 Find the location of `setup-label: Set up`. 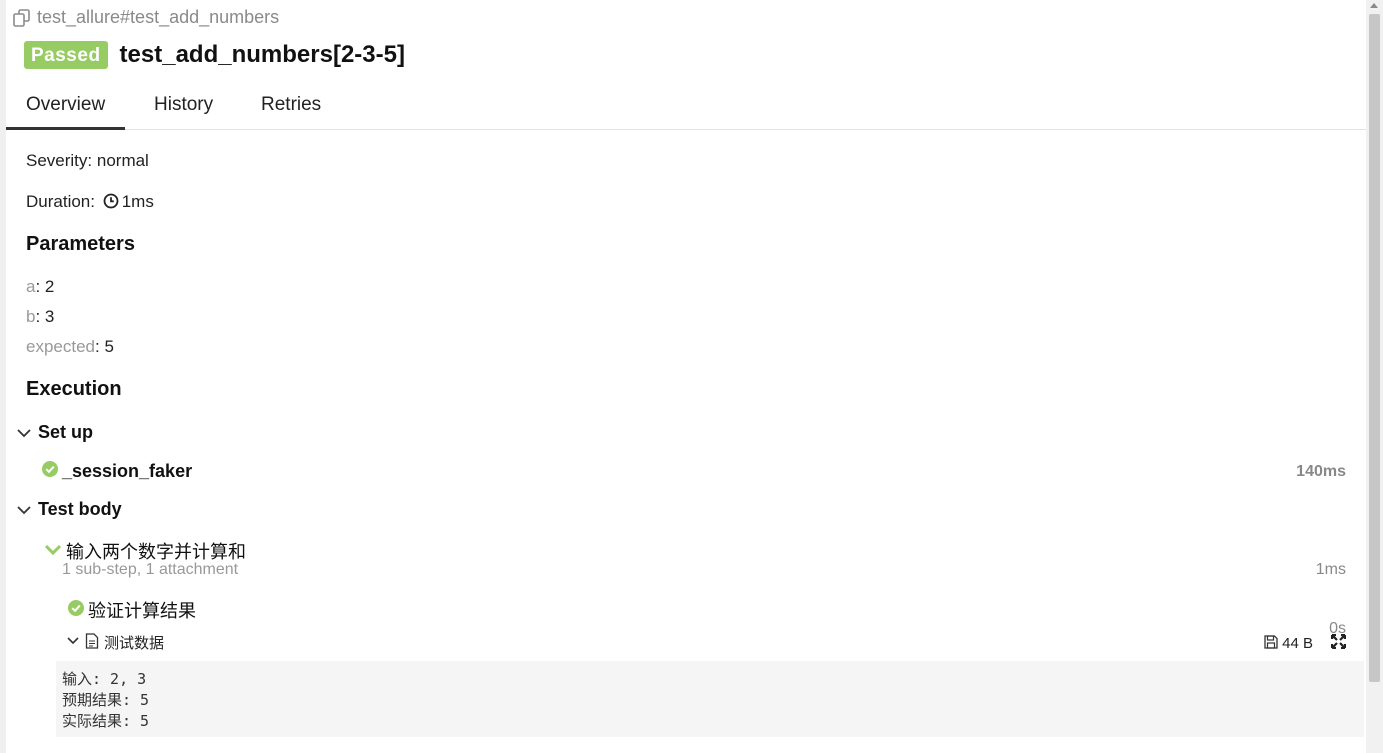

setup-label: Set up is located at coordinates (66, 432).